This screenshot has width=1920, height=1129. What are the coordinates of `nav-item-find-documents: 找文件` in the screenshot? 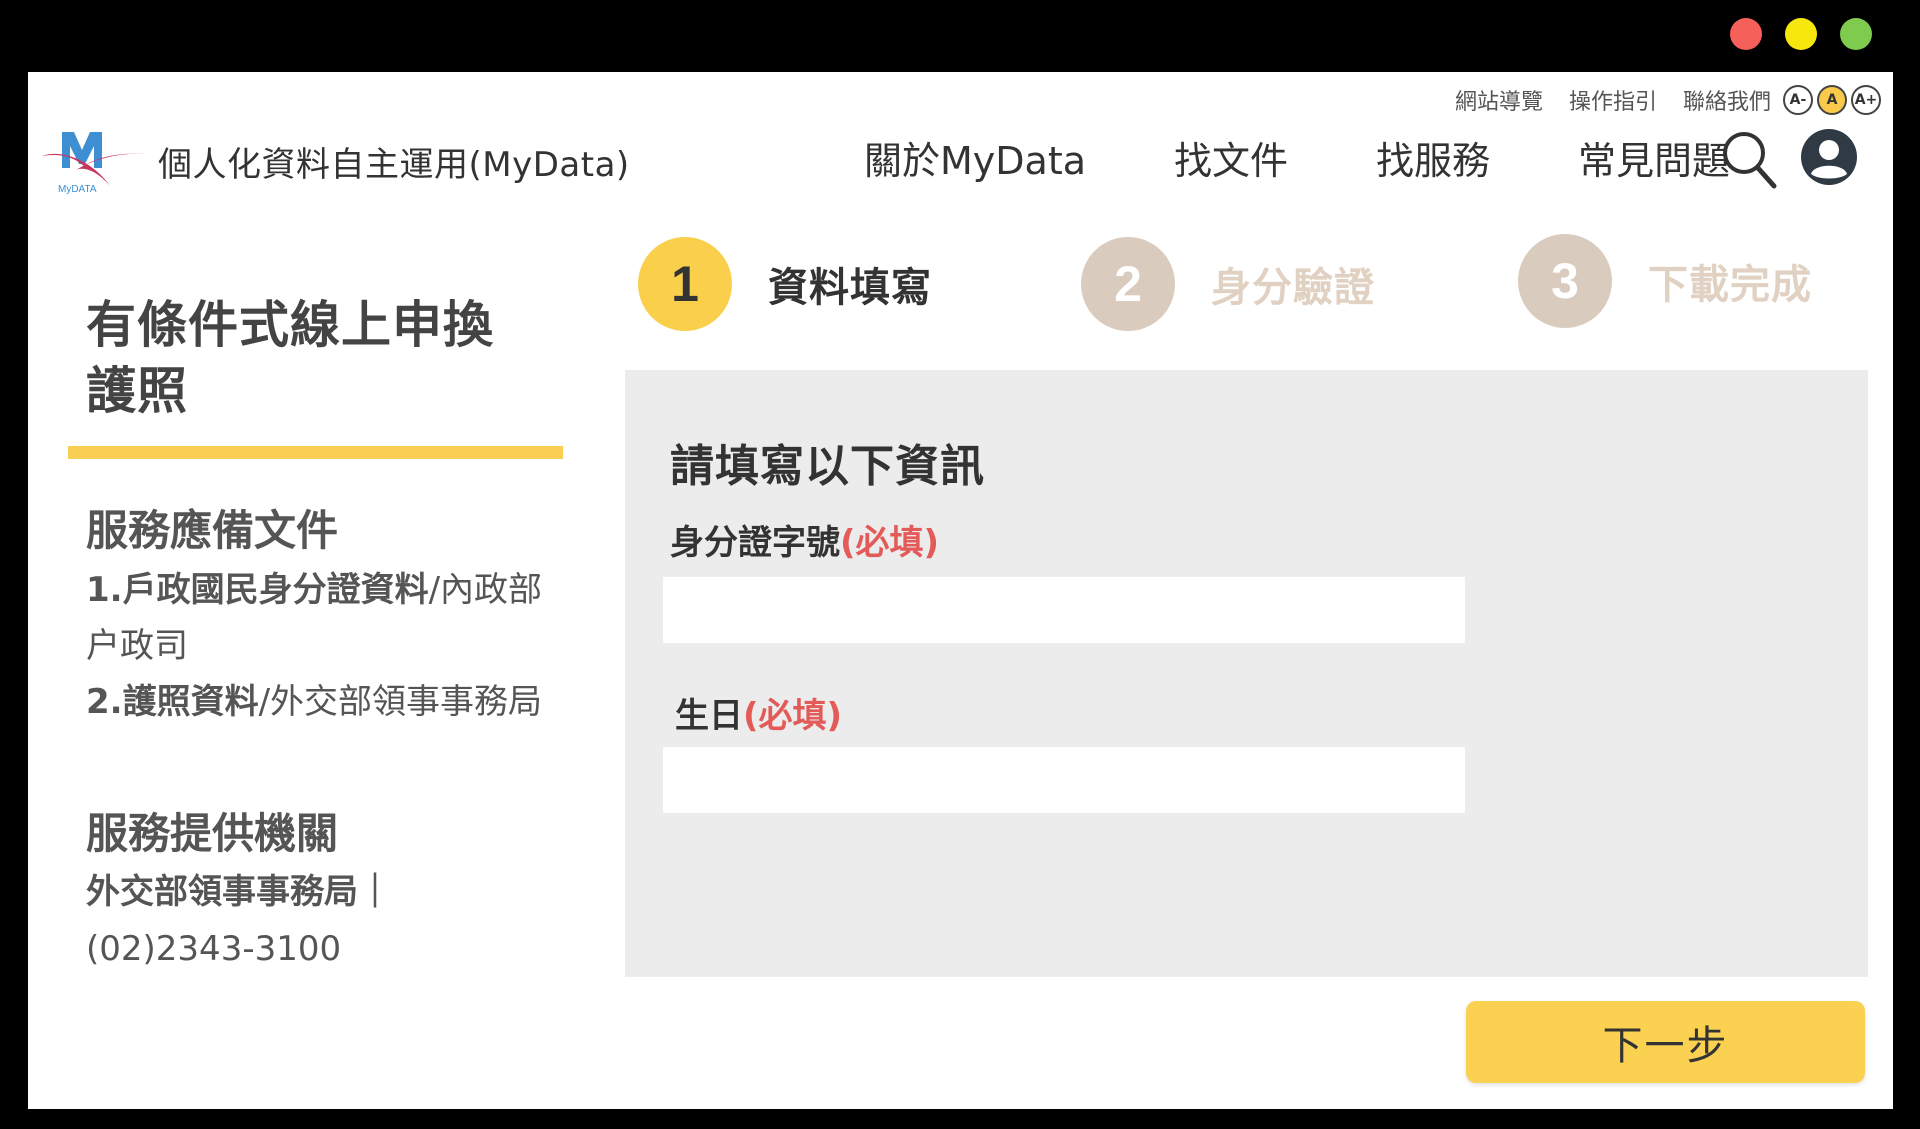 It's located at (1231, 157).